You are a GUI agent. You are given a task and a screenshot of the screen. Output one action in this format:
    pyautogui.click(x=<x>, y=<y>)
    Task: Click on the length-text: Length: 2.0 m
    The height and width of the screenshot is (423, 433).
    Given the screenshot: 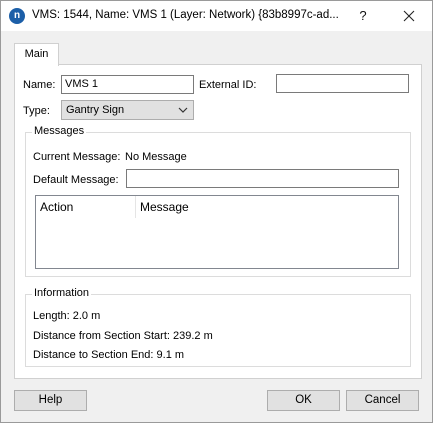 What is the action you would take?
    pyautogui.click(x=67, y=316)
    